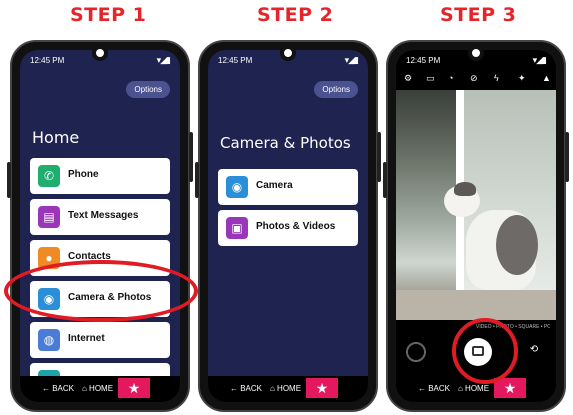 Image resolution: width=573 pixels, height=415 pixels. I want to click on settings-icon: ⚙, so click(408, 78).